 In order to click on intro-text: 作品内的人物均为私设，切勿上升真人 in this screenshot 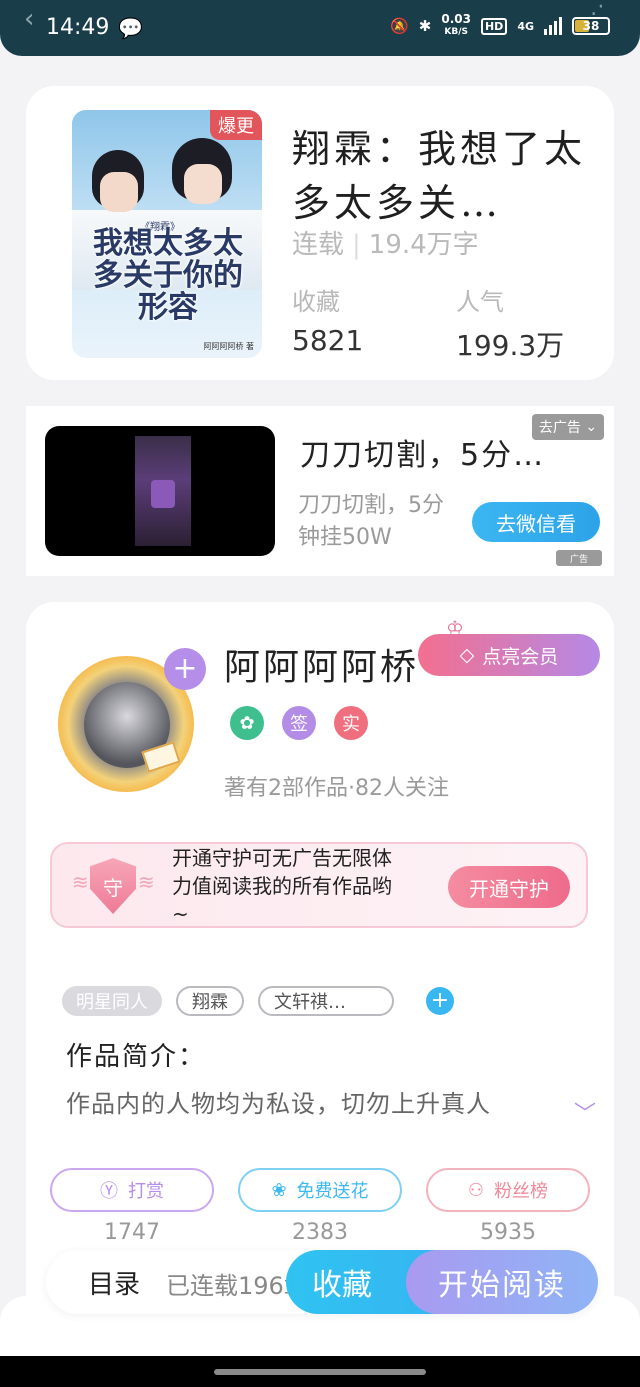, I will do `click(278, 1104)`.